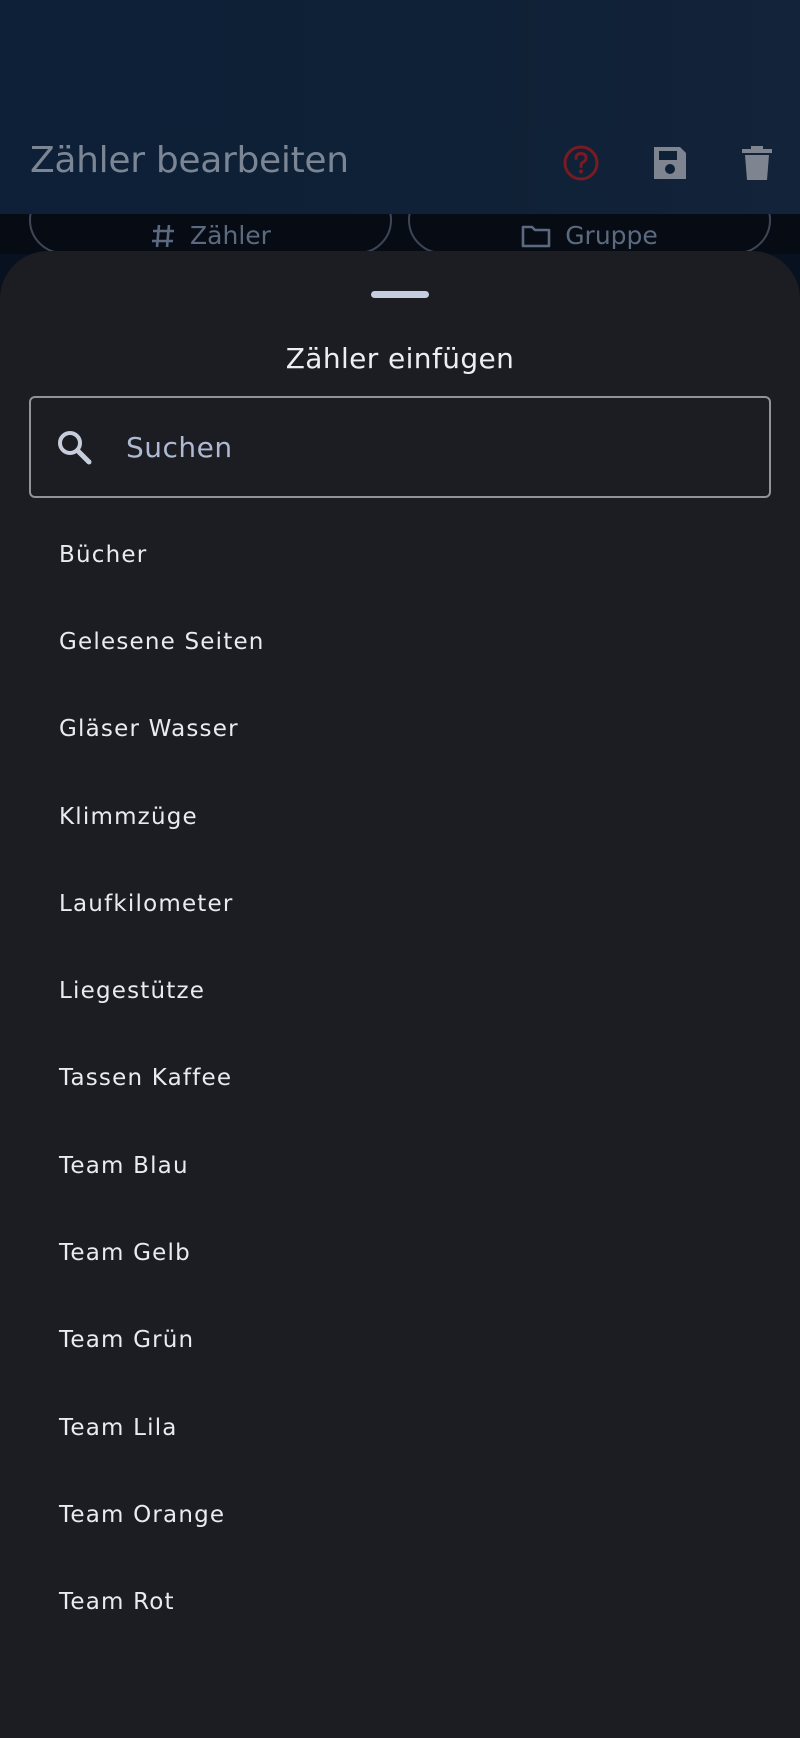 The image size is (800, 1738). I want to click on list-item: Team Lila, so click(400, 1427).